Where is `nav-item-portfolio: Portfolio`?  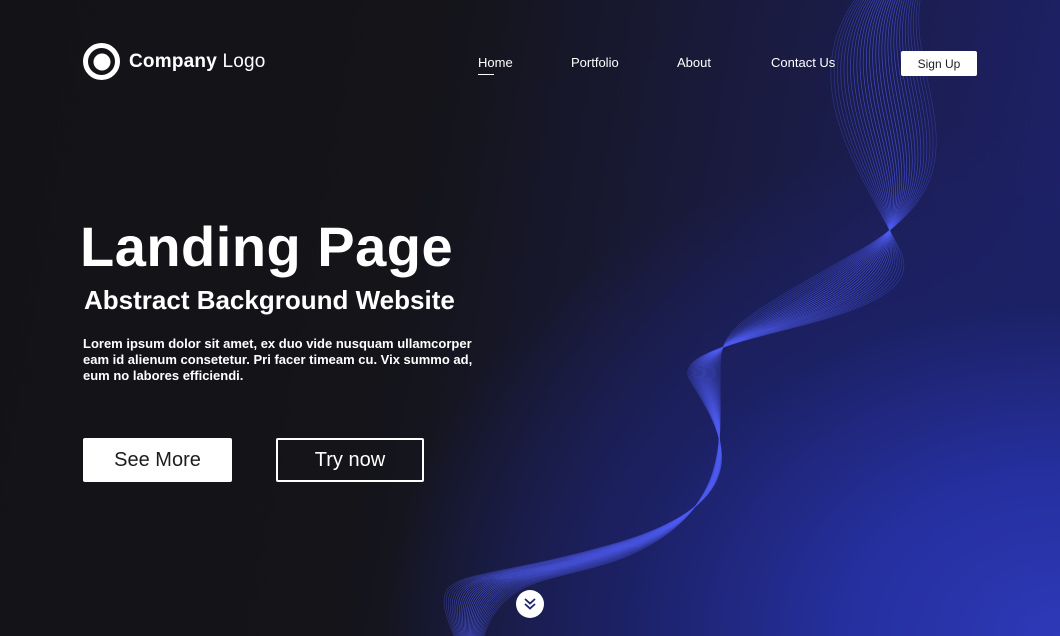 nav-item-portfolio: Portfolio is located at coordinates (595, 62).